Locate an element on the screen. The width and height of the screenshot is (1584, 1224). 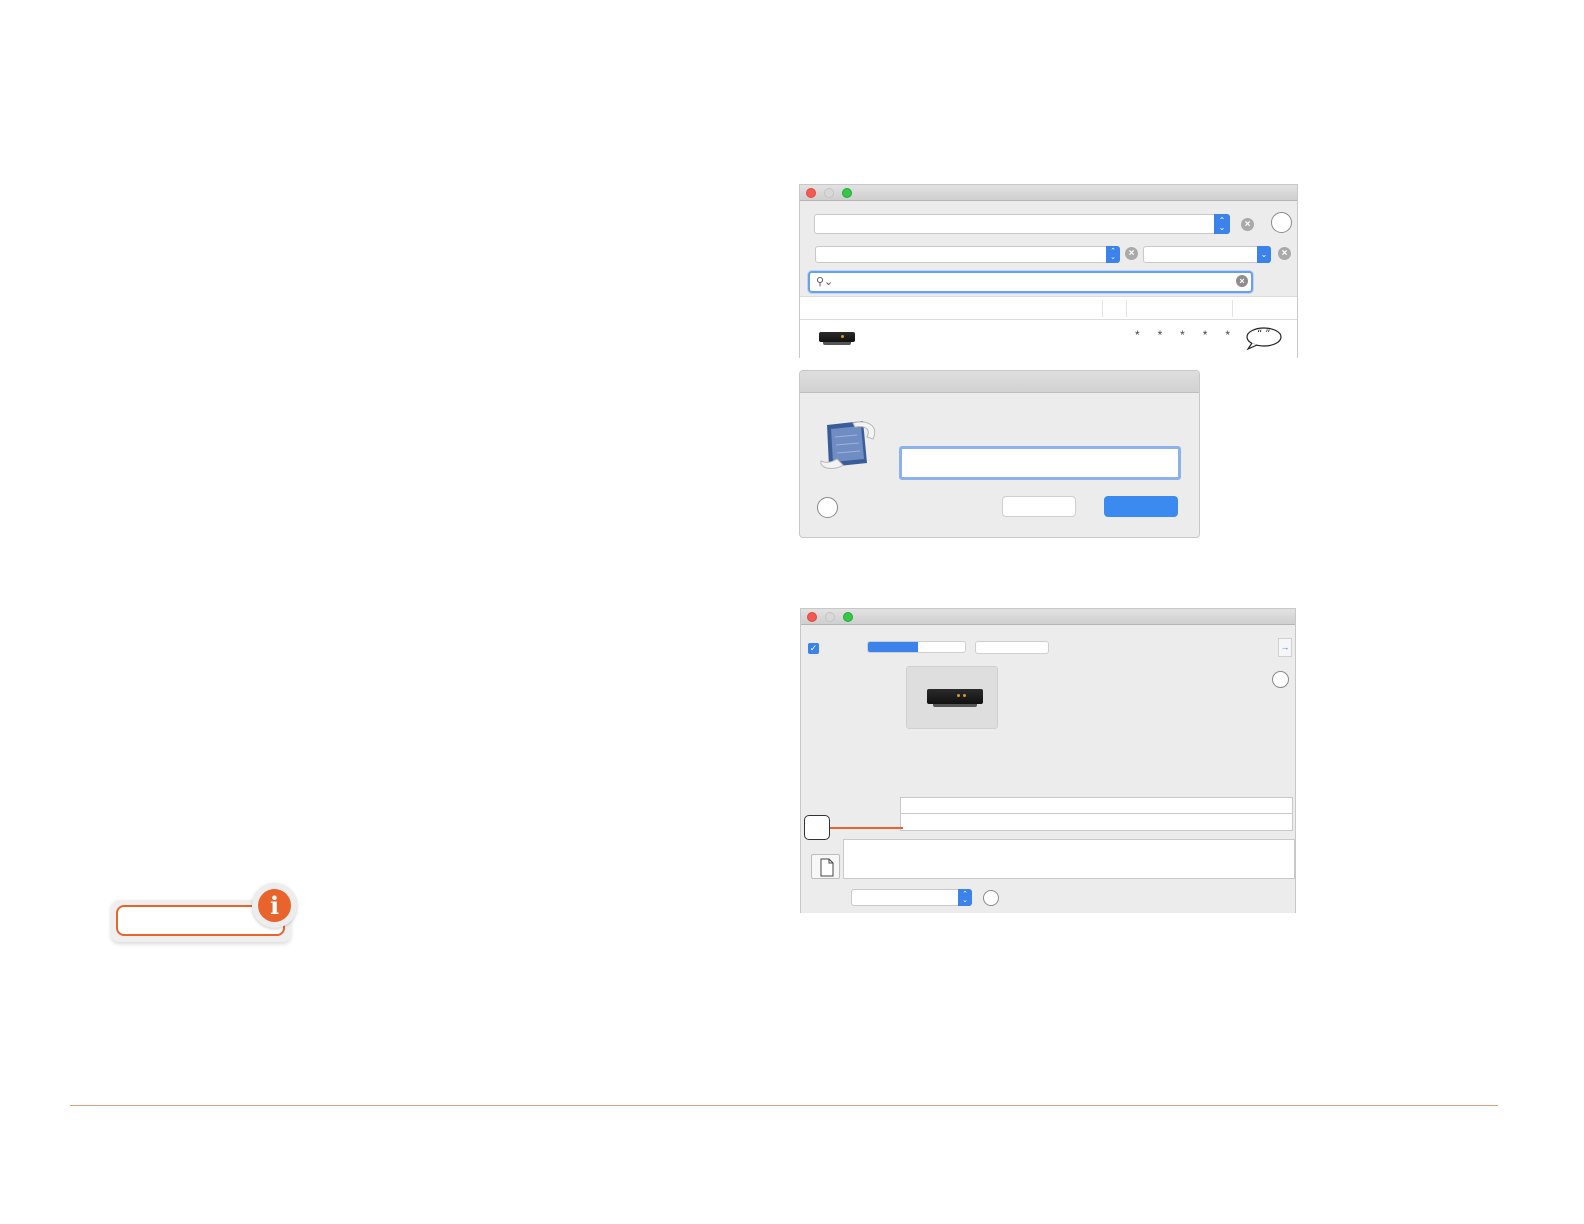
sheet-header is located at coordinates (999, 382).